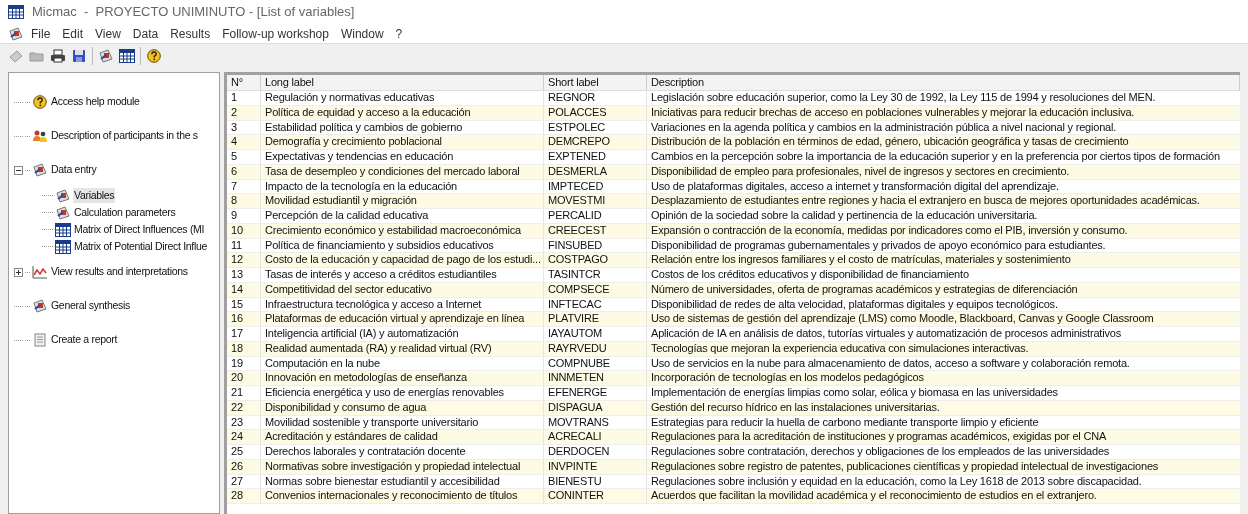 This screenshot has width=1248, height=514. What do you see at coordinates (935, 157) in the screenshot?
I see `table-cell-text: Cambios en la percepción sobre la importancia de la educación superior y en la preferencia por ciertos tipos de formación` at bounding box center [935, 157].